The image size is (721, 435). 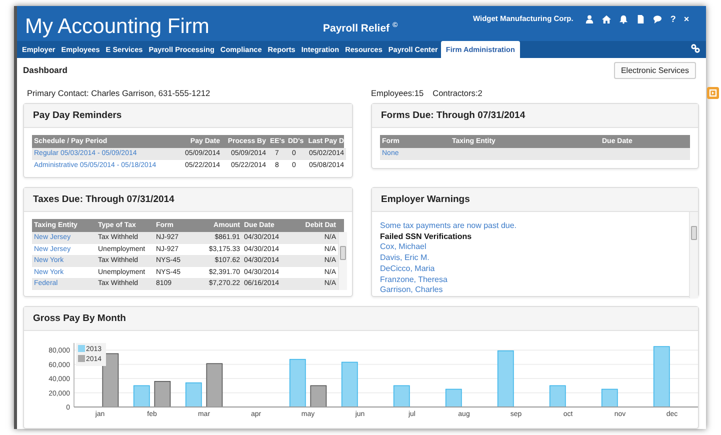 I want to click on warning-heading: Failed SSN Verifications, so click(x=426, y=237).